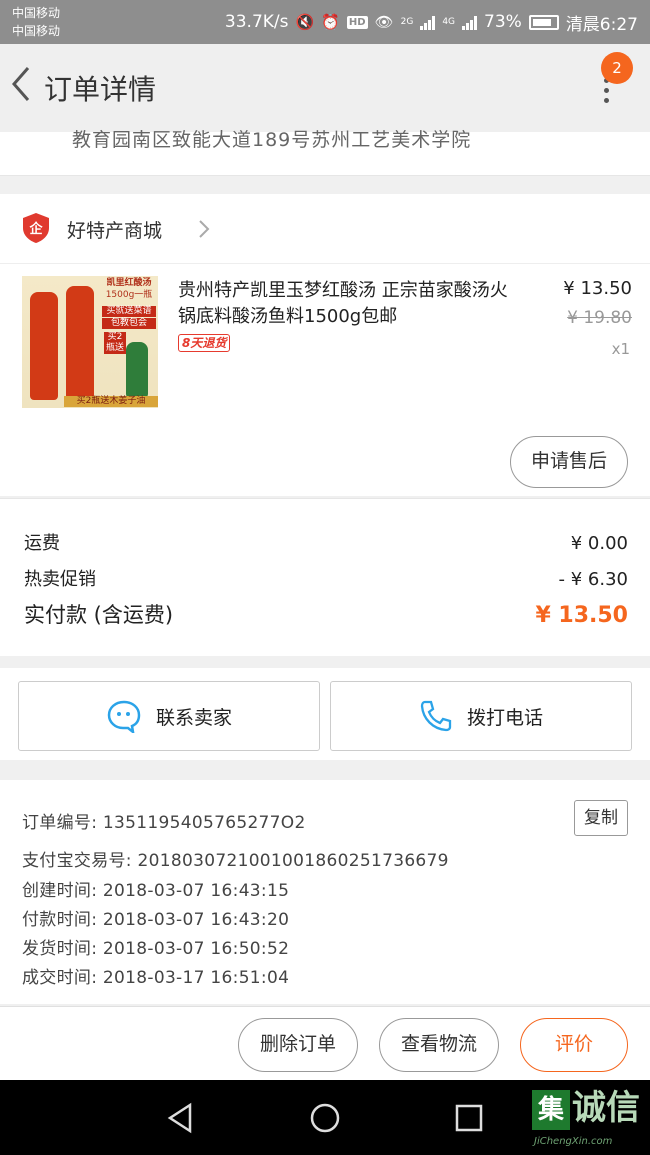  I want to click on battery-percent: 73%, so click(503, 22).